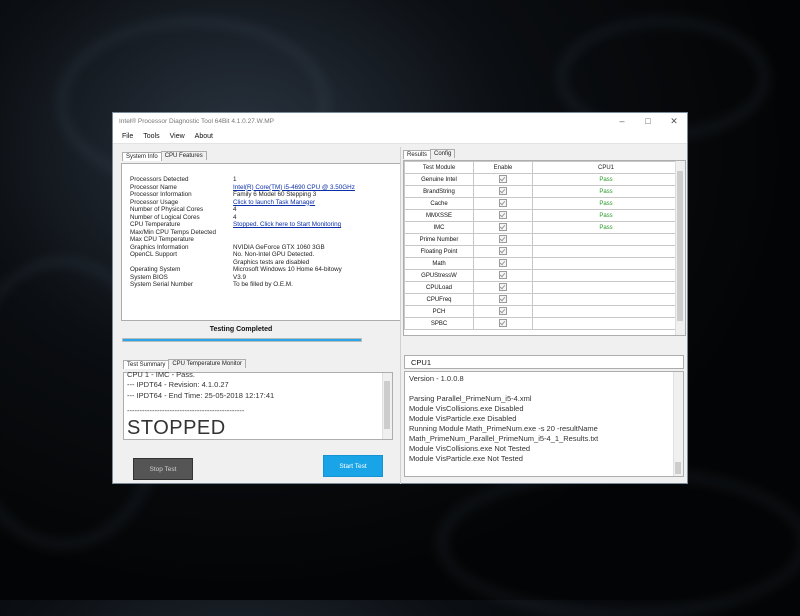 Image resolution: width=800 pixels, height=616 pixels. I want to click on info-label: CPU Temperature, so click(155, 224).